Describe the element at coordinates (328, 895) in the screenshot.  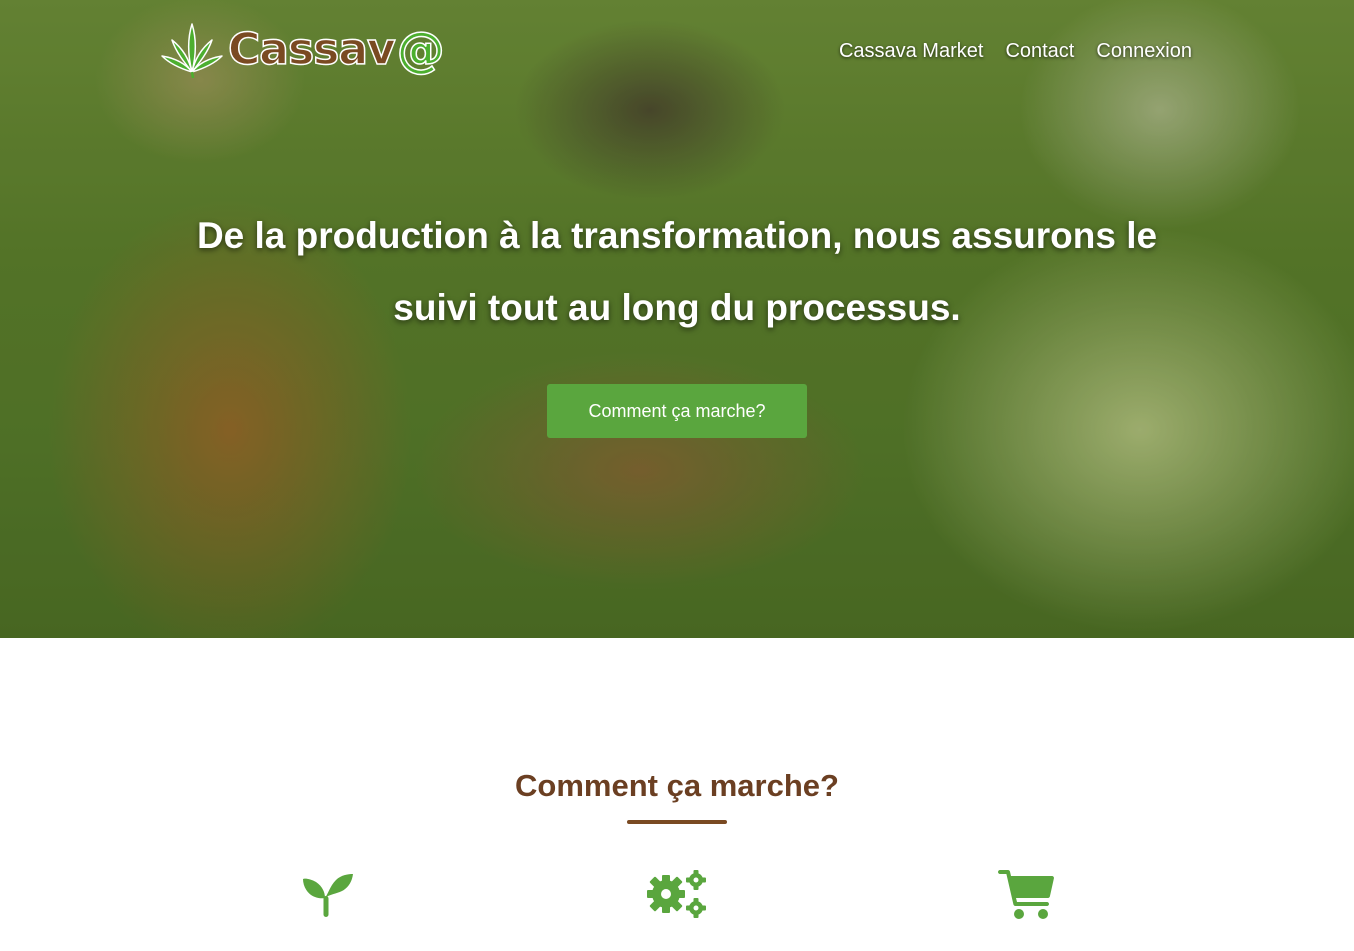
I see `seedling-icon` at that location.